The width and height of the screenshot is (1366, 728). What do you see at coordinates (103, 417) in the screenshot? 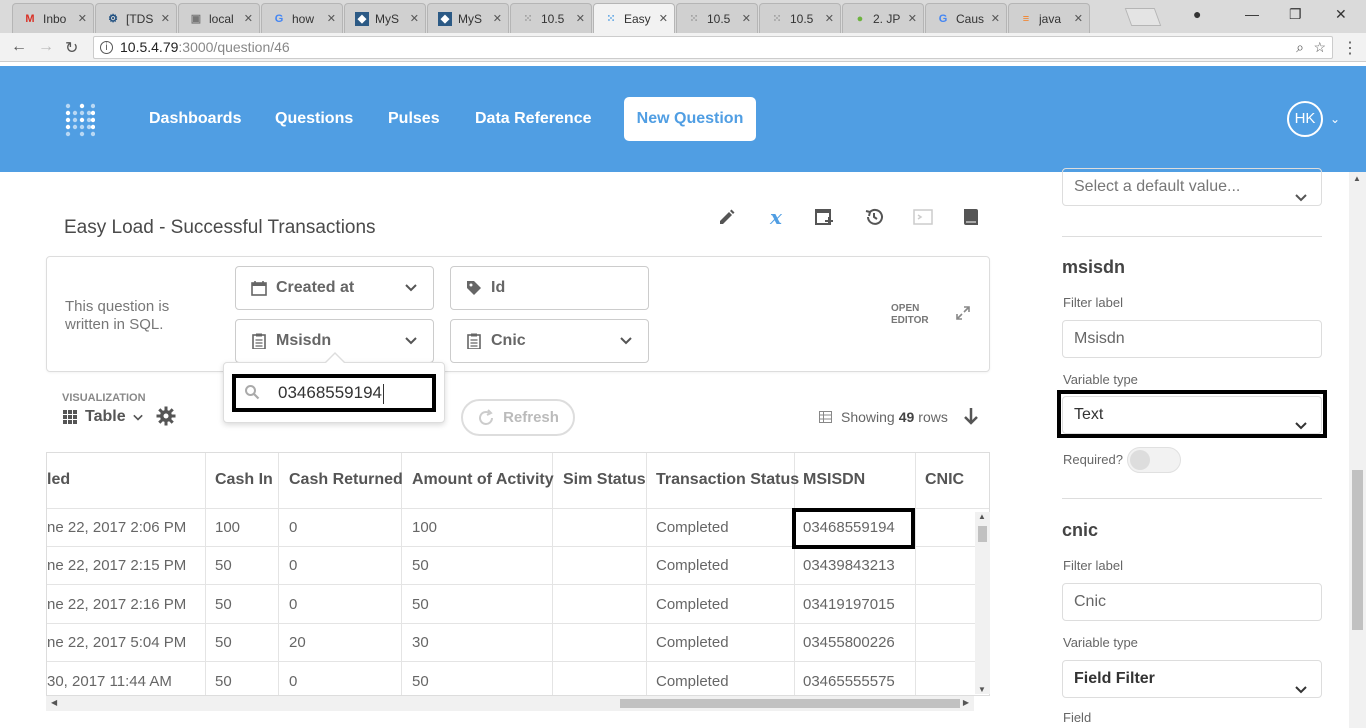
I see `visualization-type-select: Table` at bounding box center [103, 417].